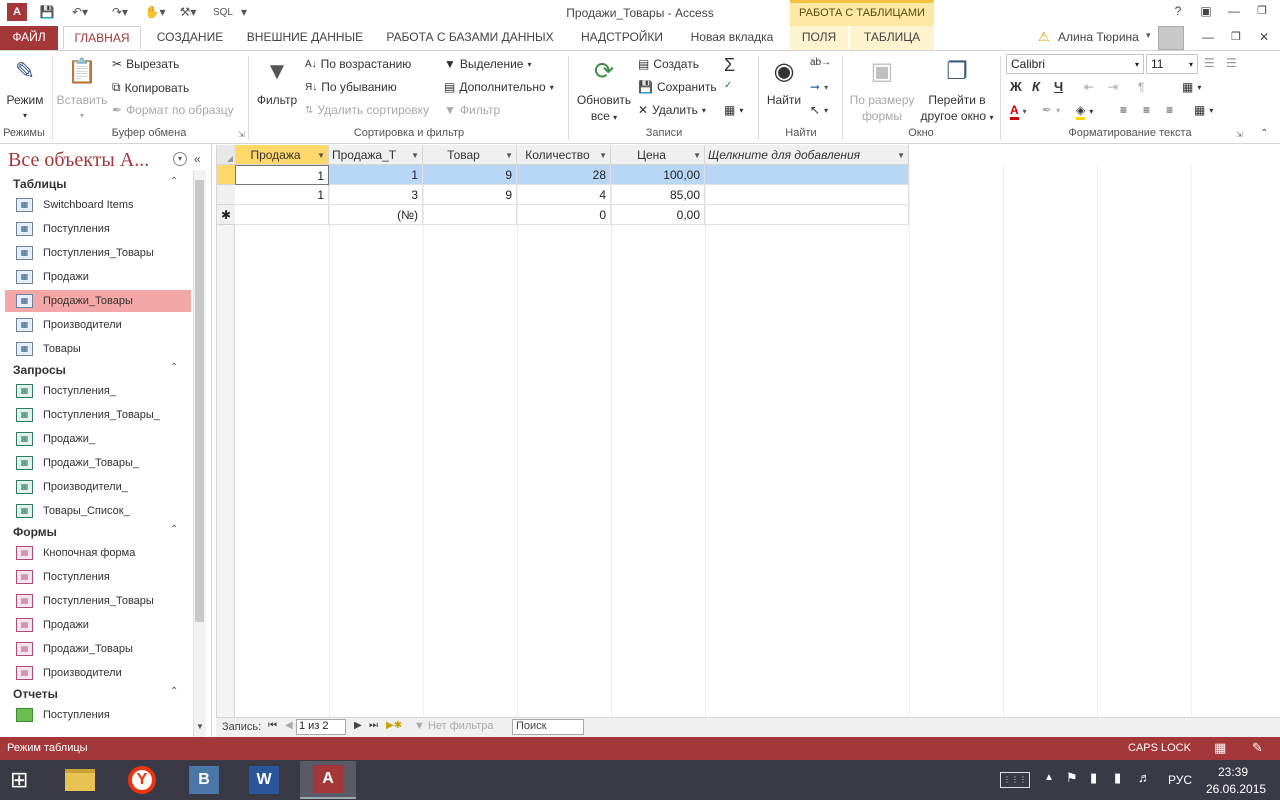 The width and height of the screenshot is (1280, 800). Describe the element at coordinates (29, 38) in the screenshot. I see `tab-file: ФАЙЛ` at that location.